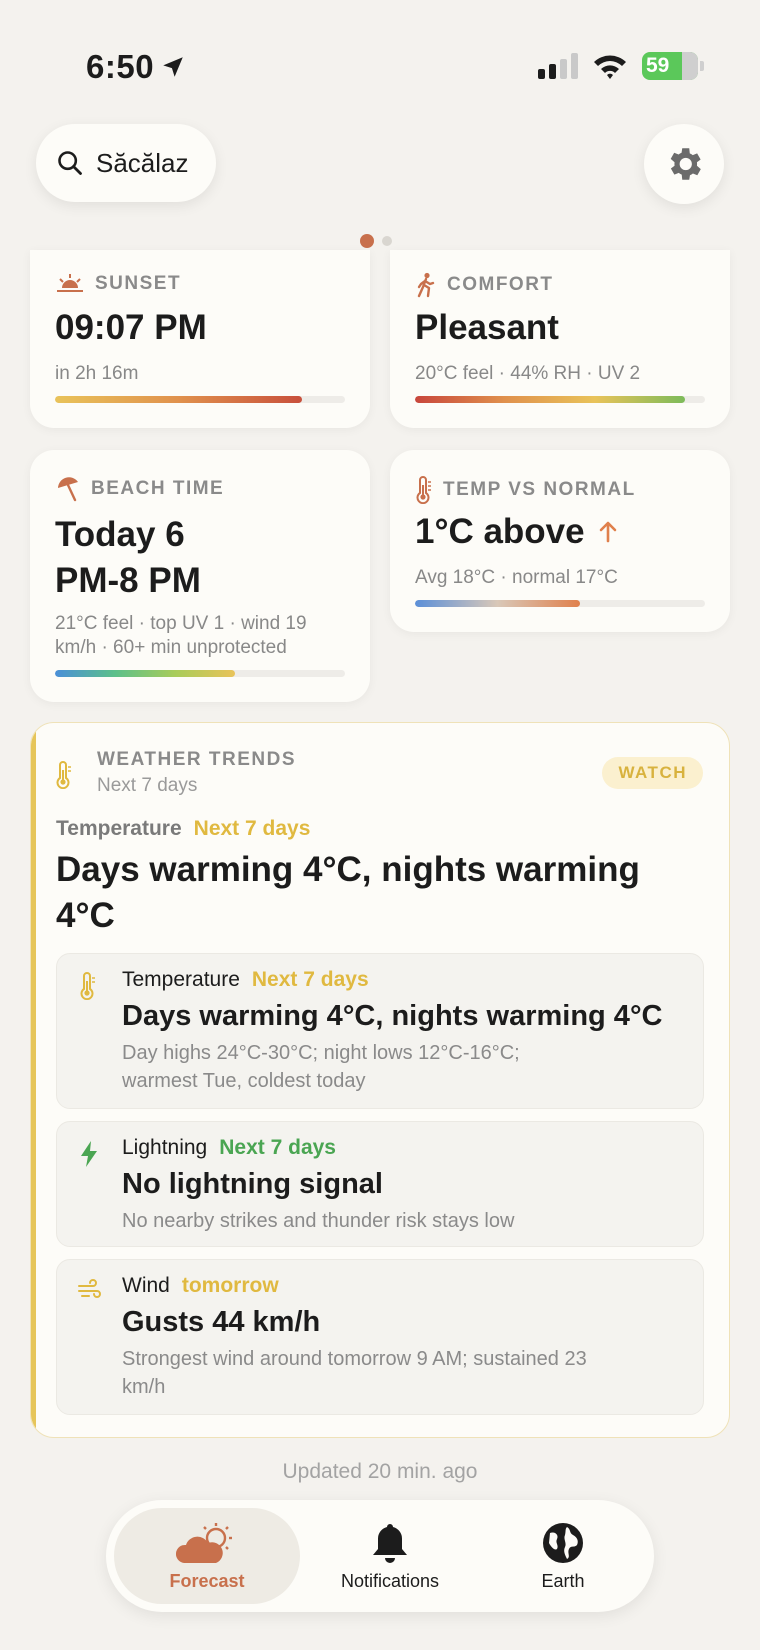 The width and height of the screenshot is (760, 1650). Describe the element at coordinates (673, 66) in the screenshot. I see `battery-indicator: 59` at that location.